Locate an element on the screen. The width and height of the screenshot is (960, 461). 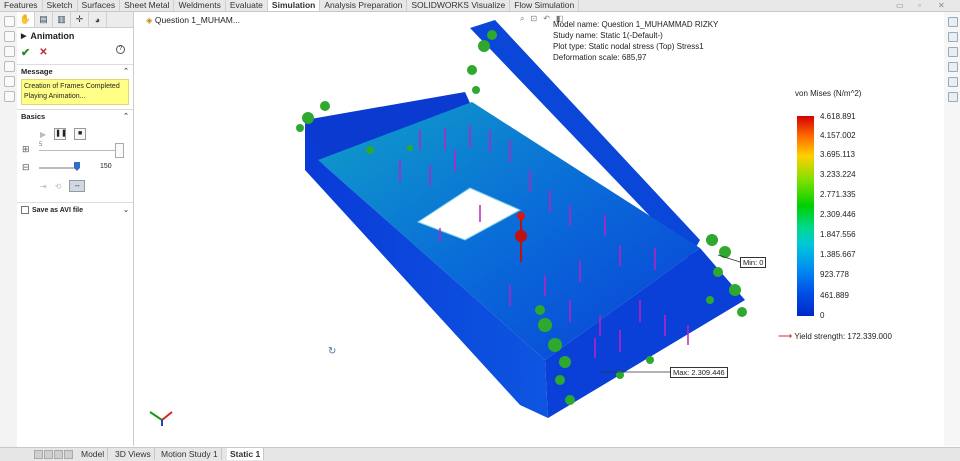
legend-label: 923.778 is located at coordinates (834, 274).